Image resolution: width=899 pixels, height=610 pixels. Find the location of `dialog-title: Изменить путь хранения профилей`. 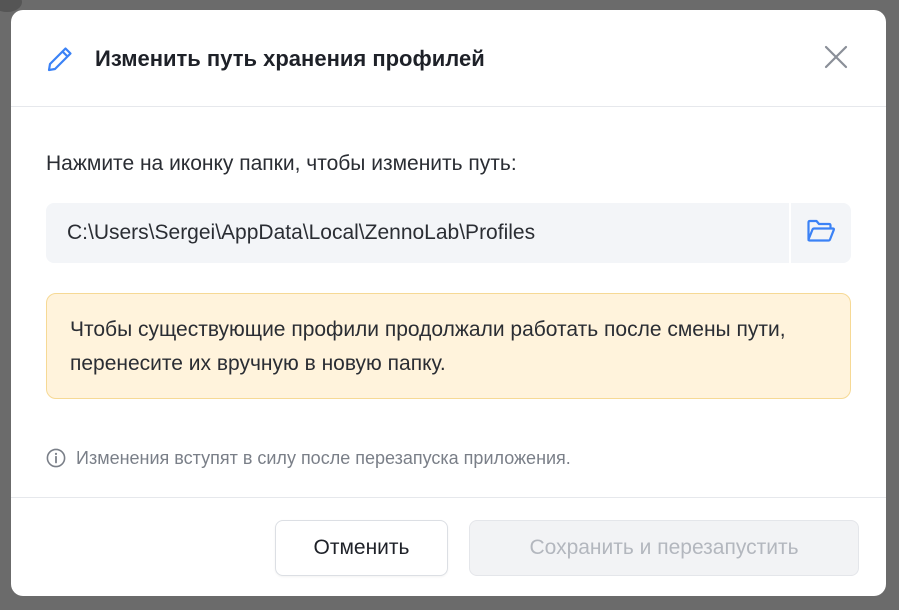

dialog-title: Изменить путь хранения профилей is located at coordinates (290, 58).